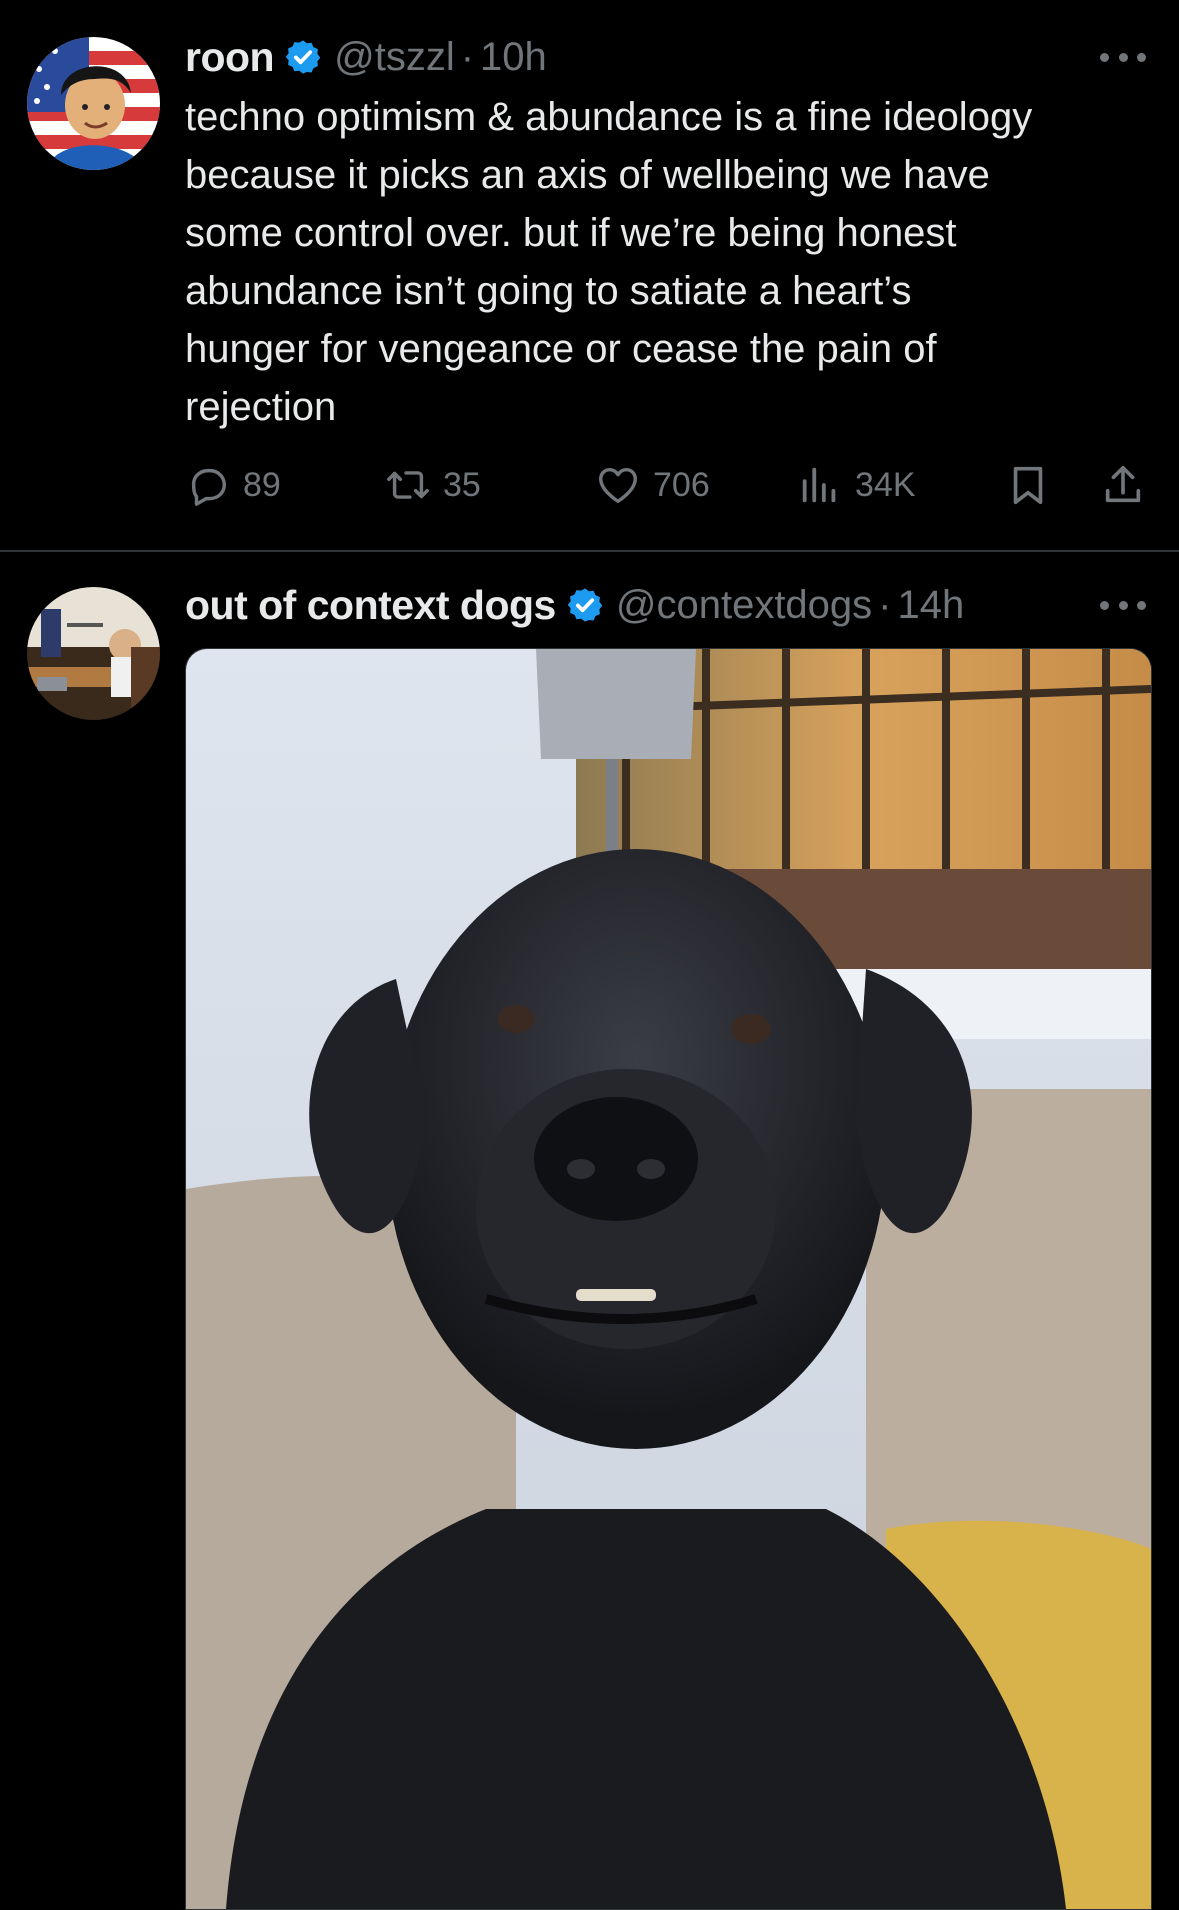  What do you see at coordinates (618, 485) in the screenshot?
I see `like-icon` at bounding box center [618, 485].